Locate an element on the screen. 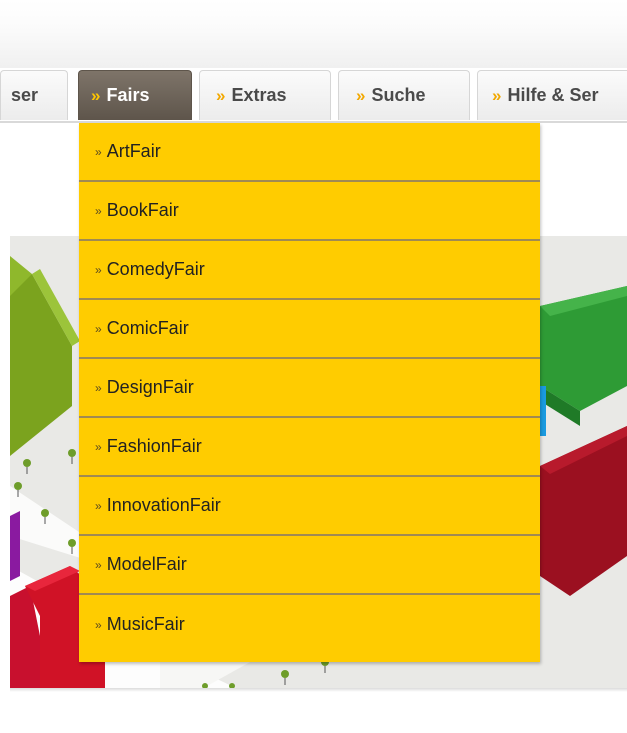 Image resolution: width=627 pixels, height=733 pixels. menu-item-artfair: » ArtFair is located at coordinates (309, 152).